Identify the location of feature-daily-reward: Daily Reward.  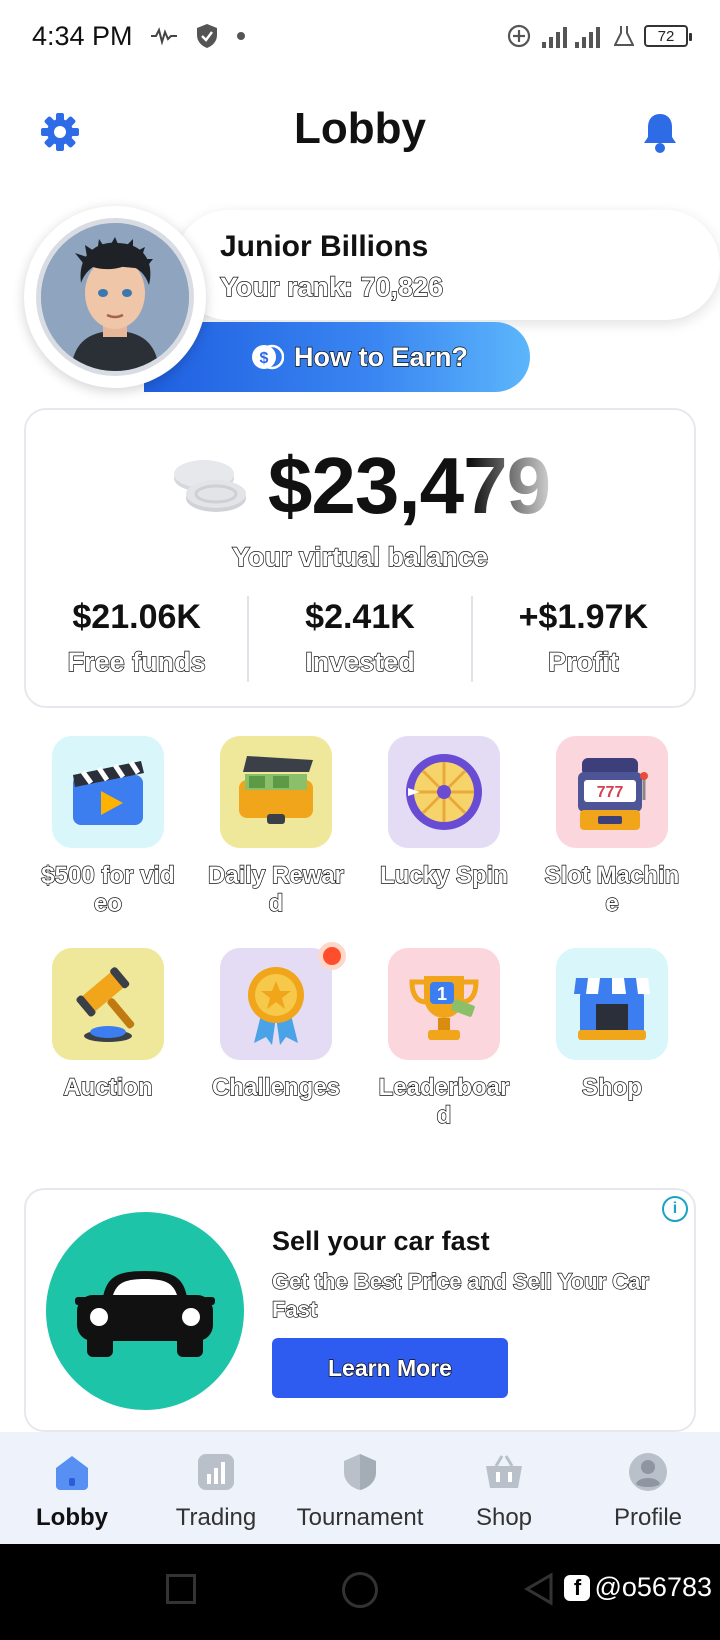
(276, 827).